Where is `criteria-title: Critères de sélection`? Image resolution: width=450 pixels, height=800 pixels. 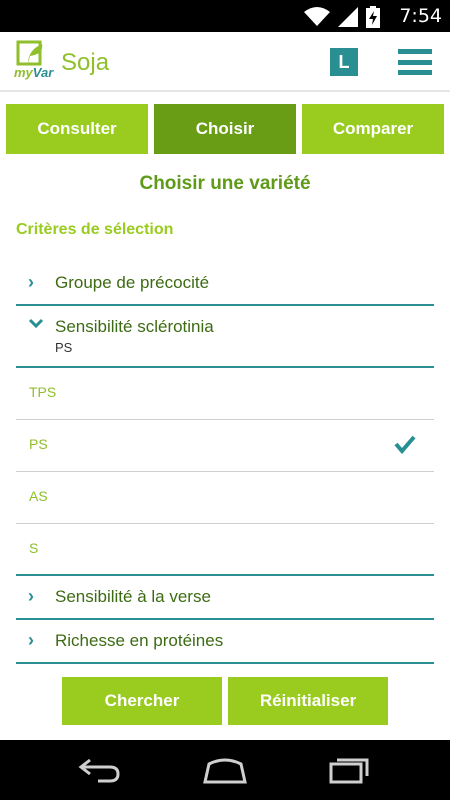 criteria-title: Critères de sélection is located at coordinates (95, 229).